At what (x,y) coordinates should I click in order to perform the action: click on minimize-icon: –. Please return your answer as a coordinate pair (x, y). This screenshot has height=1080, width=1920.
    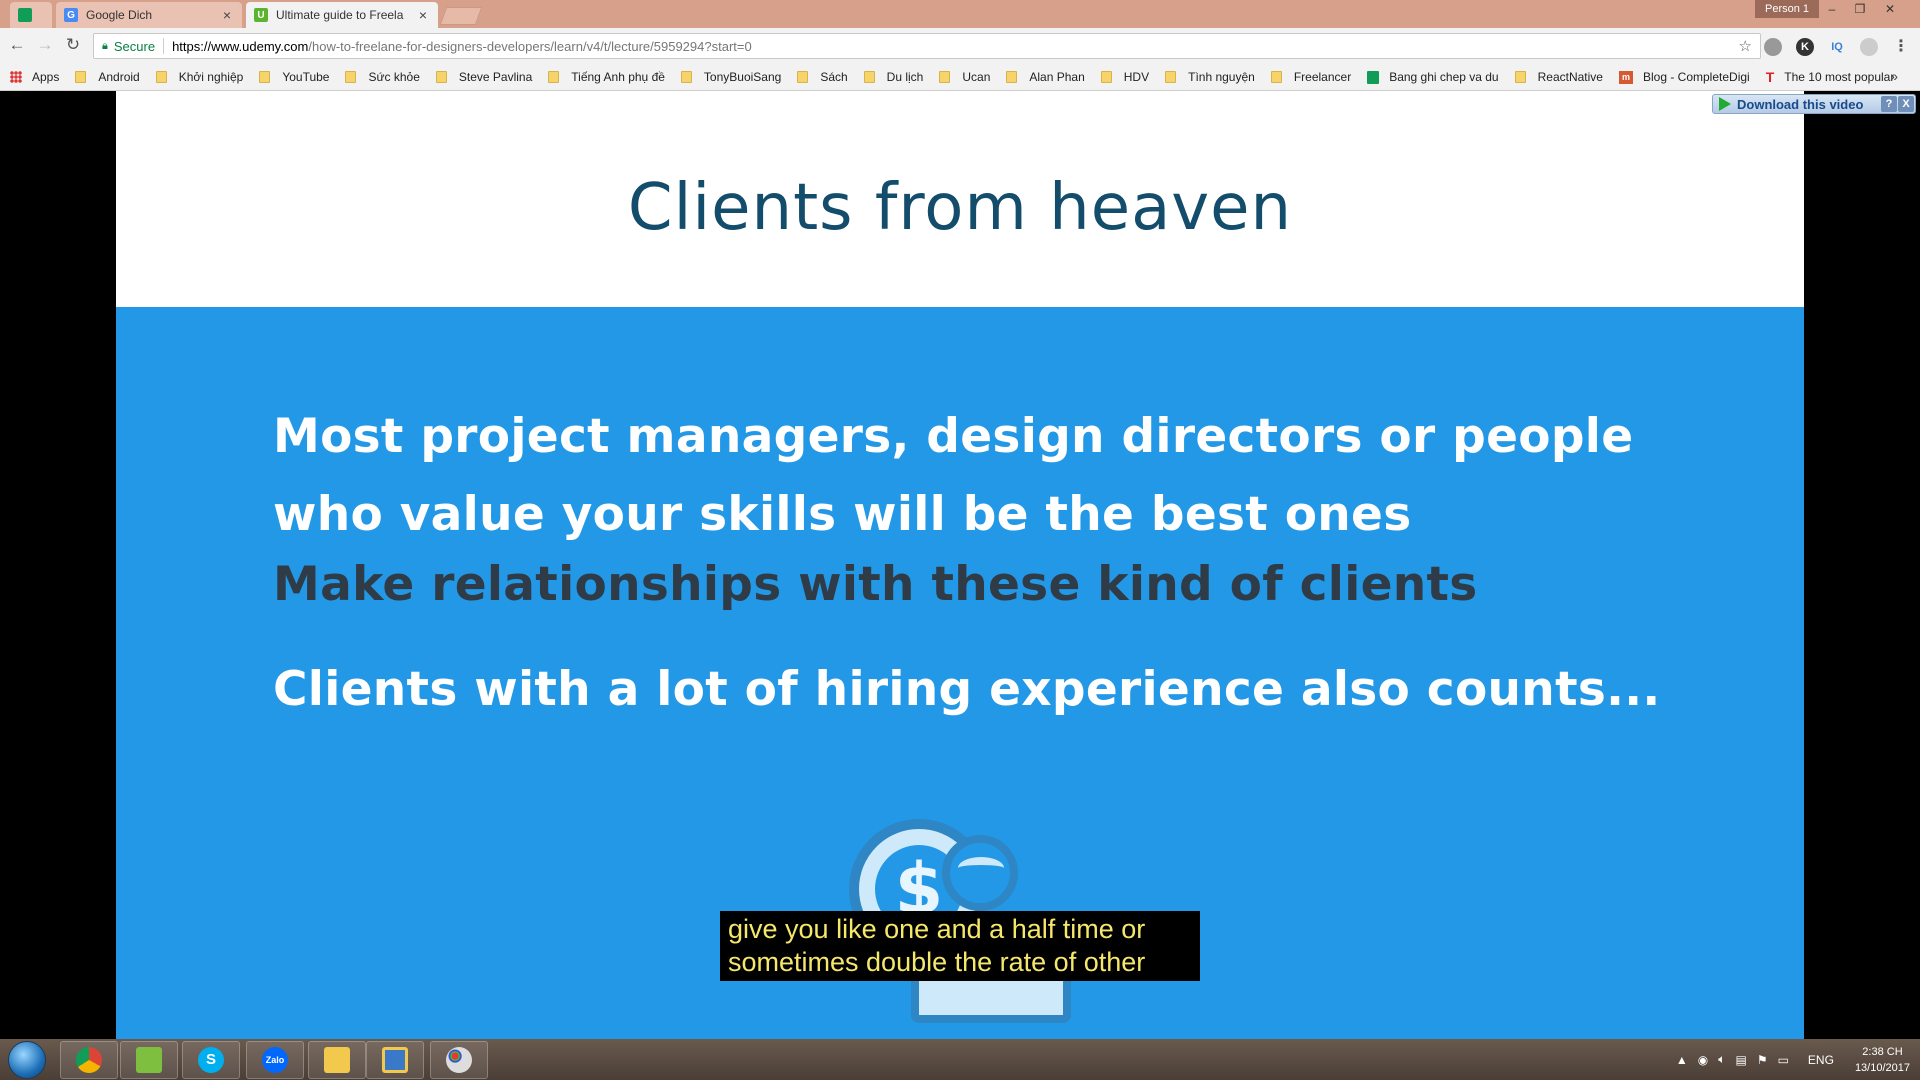
    Looking at the image, I should click on (1832, 9).